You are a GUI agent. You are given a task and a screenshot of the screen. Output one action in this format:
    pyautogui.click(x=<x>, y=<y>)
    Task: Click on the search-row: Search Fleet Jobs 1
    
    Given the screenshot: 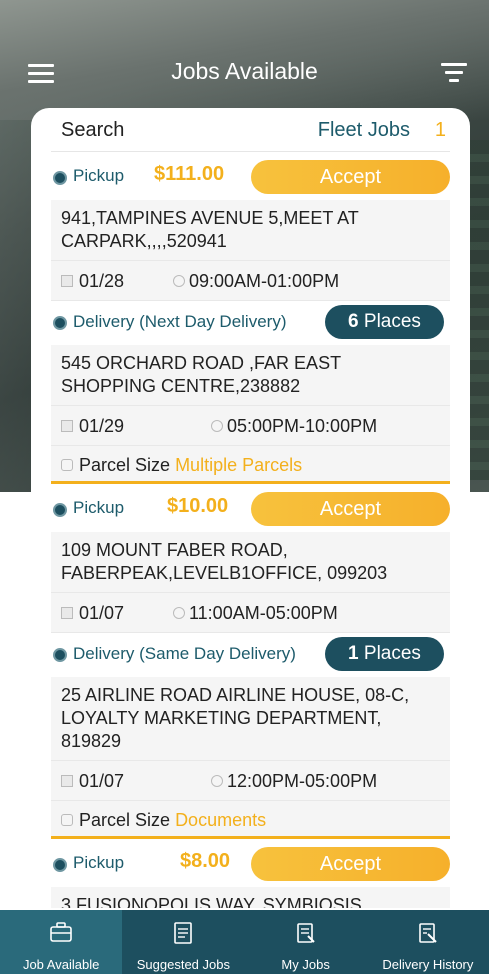 What is the action you would take?
    pyautogui.click(x=250, y=130)
    